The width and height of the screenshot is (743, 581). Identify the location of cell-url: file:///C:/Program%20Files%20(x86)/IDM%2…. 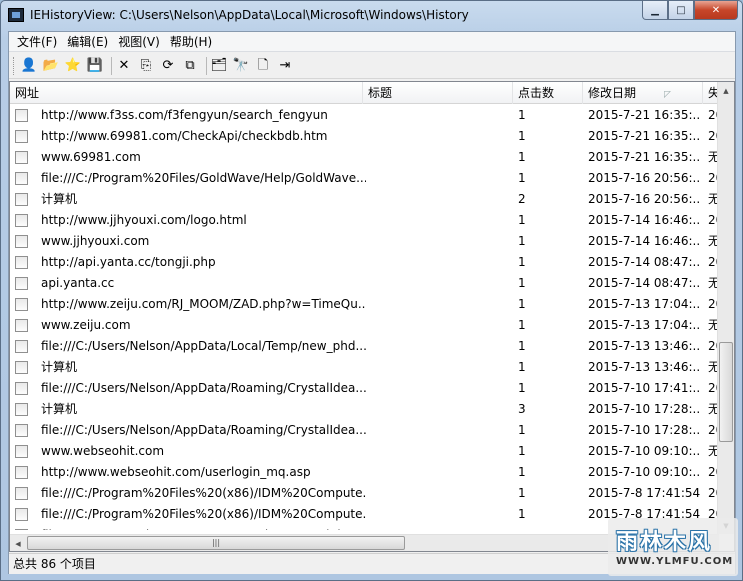
(203, 493).